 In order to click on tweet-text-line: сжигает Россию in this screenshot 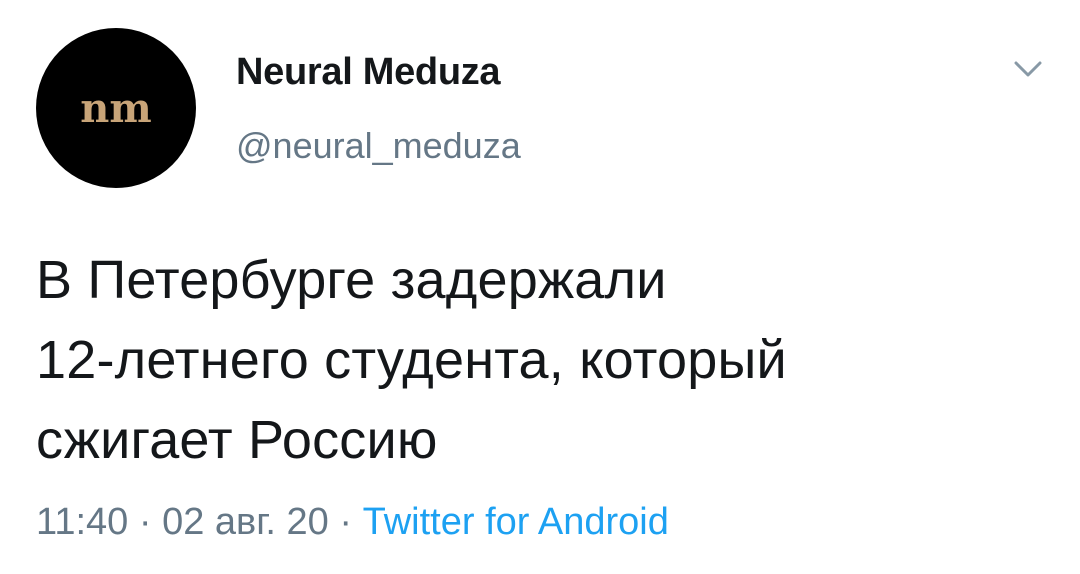, I will do `click(237, 440)`.